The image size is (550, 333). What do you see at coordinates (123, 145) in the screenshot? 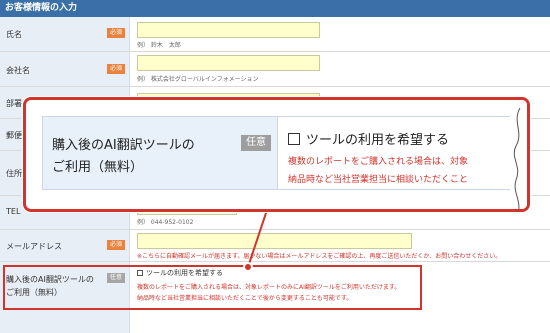
I see `zoom-label-line1: 購入後のAI翻訳ツールの` at bounding box center [123, 145].